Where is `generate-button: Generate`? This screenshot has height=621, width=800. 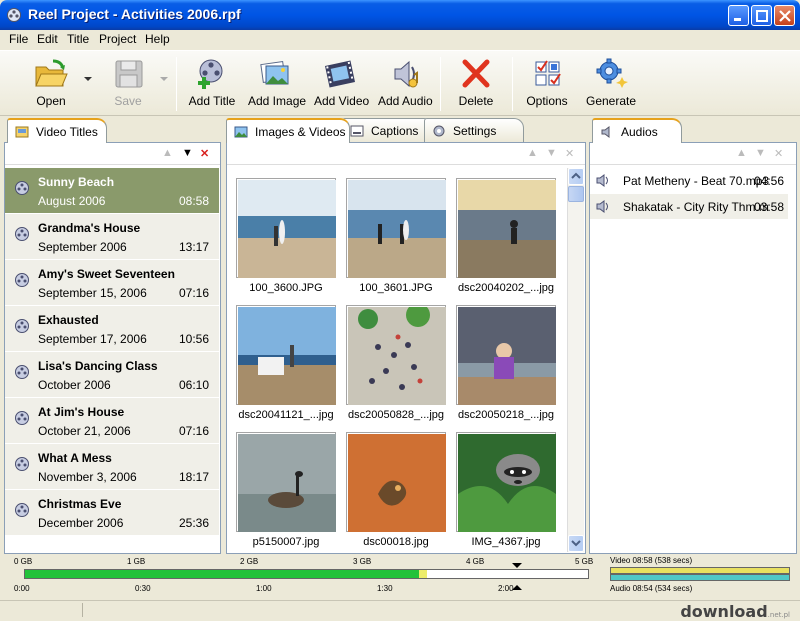 generate-button: Generate is located at coordinates (611, 85).